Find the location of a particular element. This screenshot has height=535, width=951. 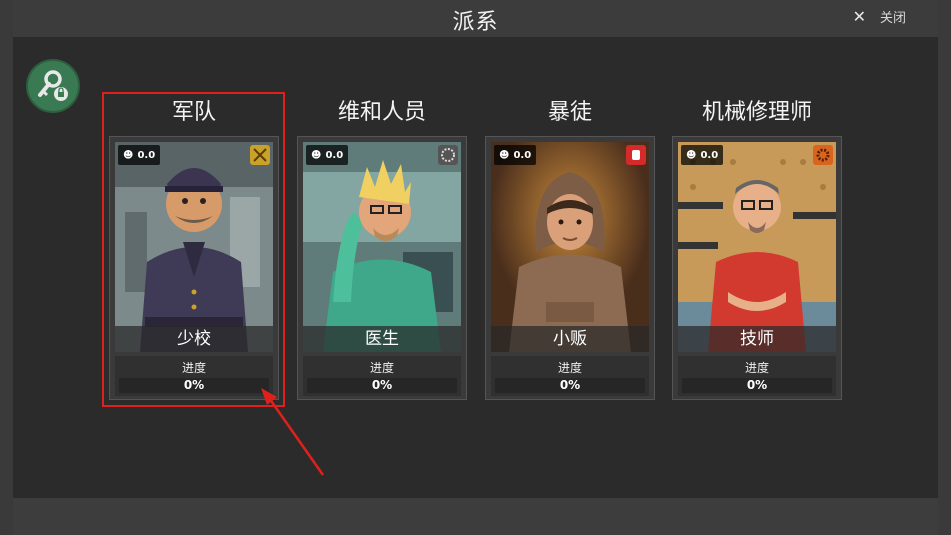

role-label: 小贩 is located at coordinates (570, 339).